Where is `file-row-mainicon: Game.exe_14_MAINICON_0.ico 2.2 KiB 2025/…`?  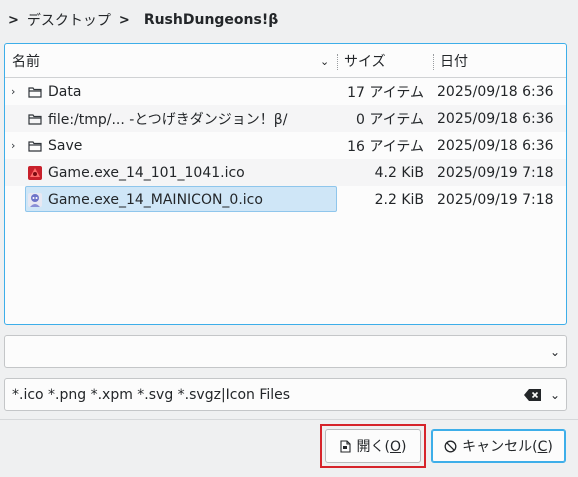 file-row-mainicon: Game.exe_14_MAINICON_0.ico 2.2 KiB 2025/… is located at coordinates (285, 199).